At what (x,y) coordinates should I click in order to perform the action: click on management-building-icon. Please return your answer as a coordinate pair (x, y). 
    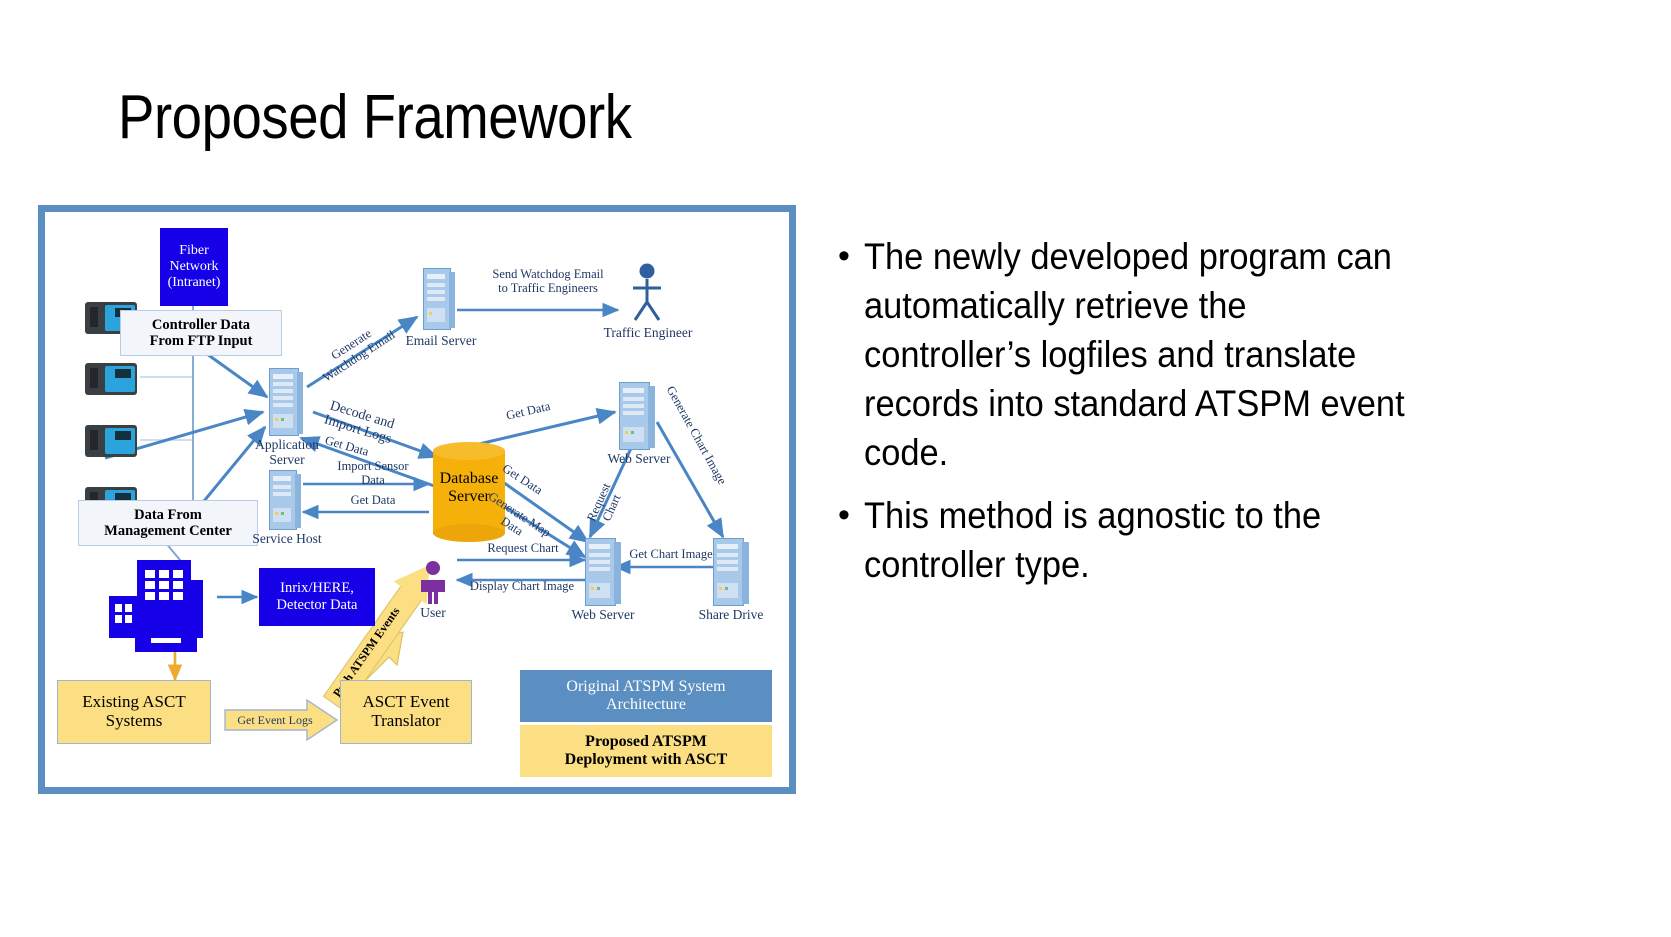
    Looking at the image, I should click on (163, 608).